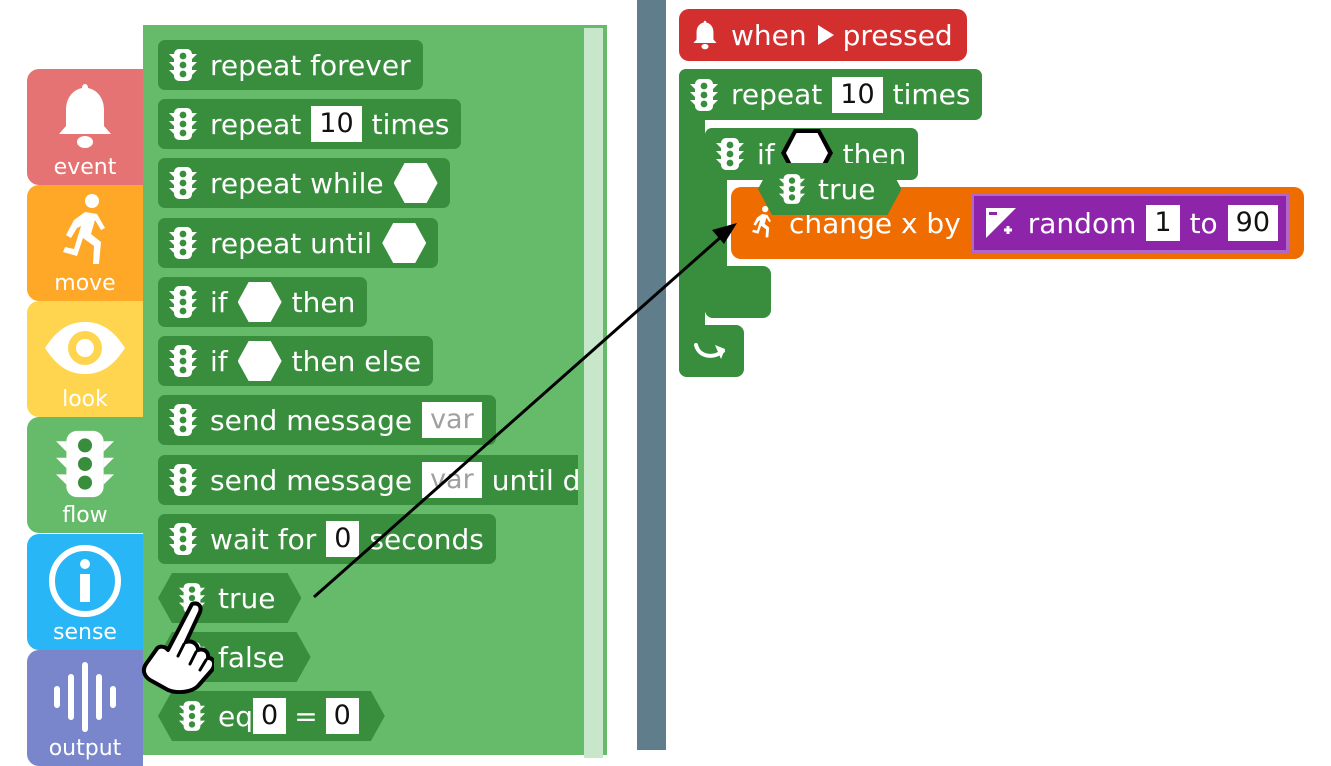  I want to click on block-label: eq, so click(235, 716).